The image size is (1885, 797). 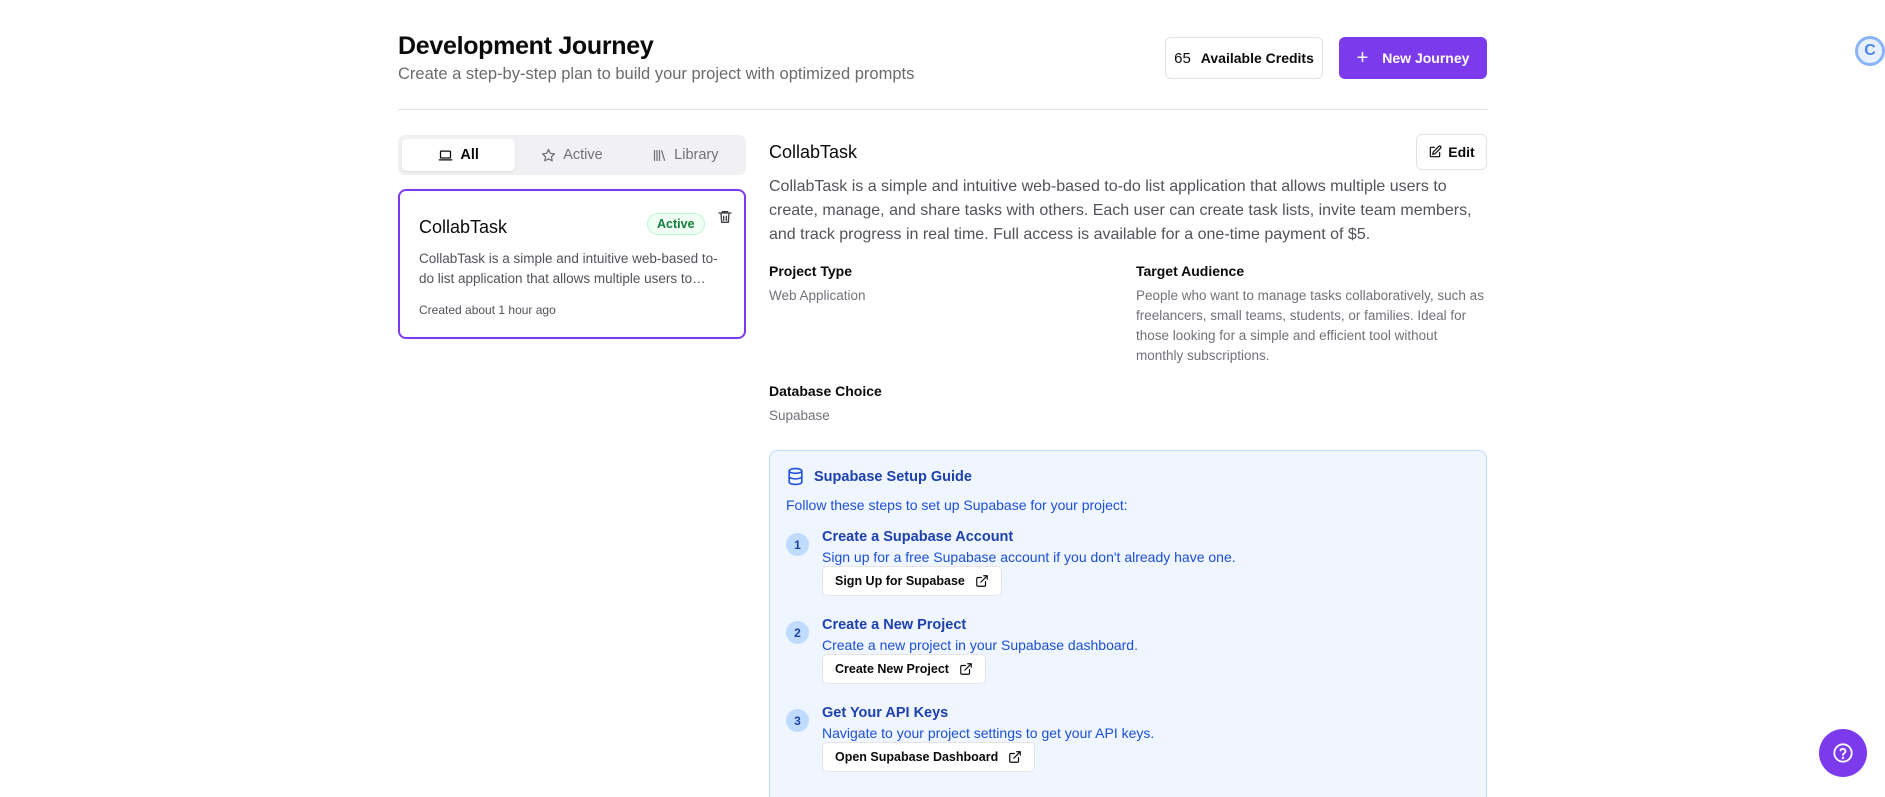 What do you see at coordinates (1426, 58) in the screenshot?
I see `new-journey-label: New Journey` at bounding box center [1426, 58].